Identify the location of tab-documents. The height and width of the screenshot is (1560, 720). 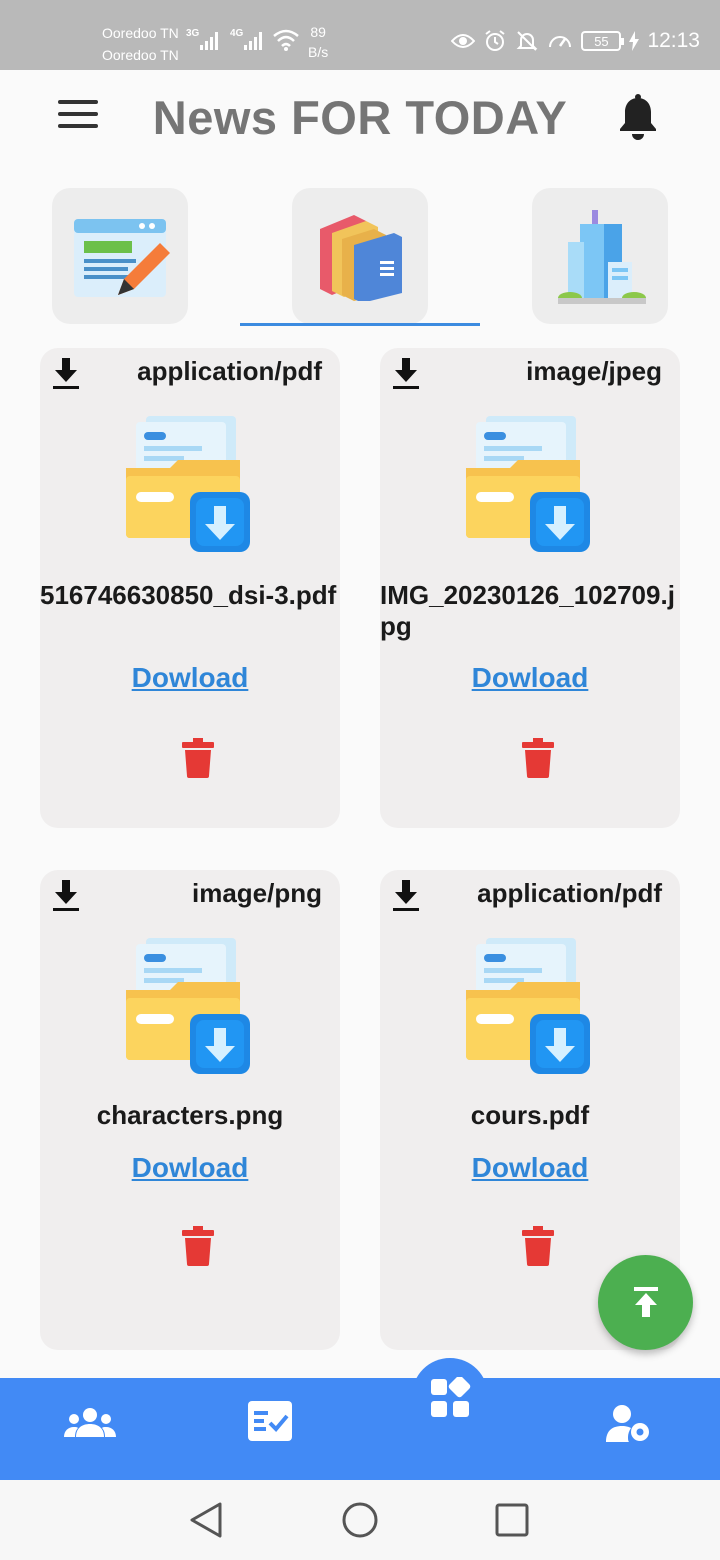
(360, 256).